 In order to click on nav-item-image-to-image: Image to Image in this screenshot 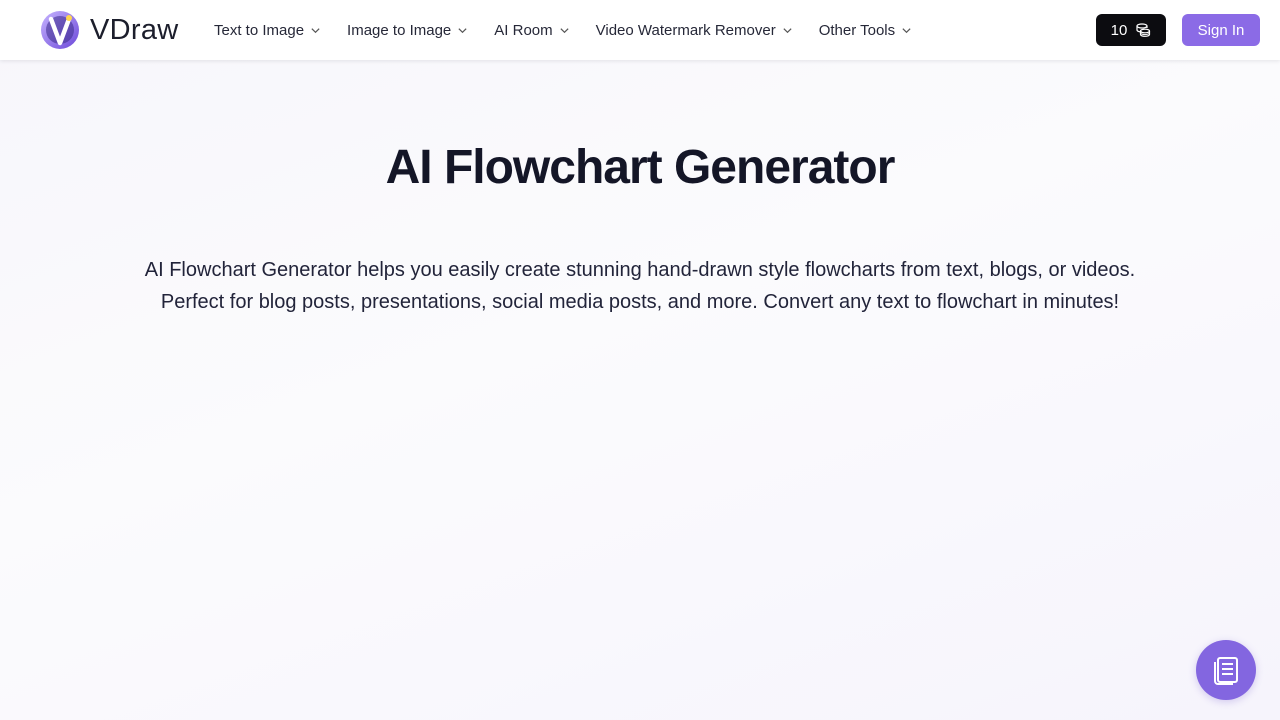, I will do `click(407, 30)`.